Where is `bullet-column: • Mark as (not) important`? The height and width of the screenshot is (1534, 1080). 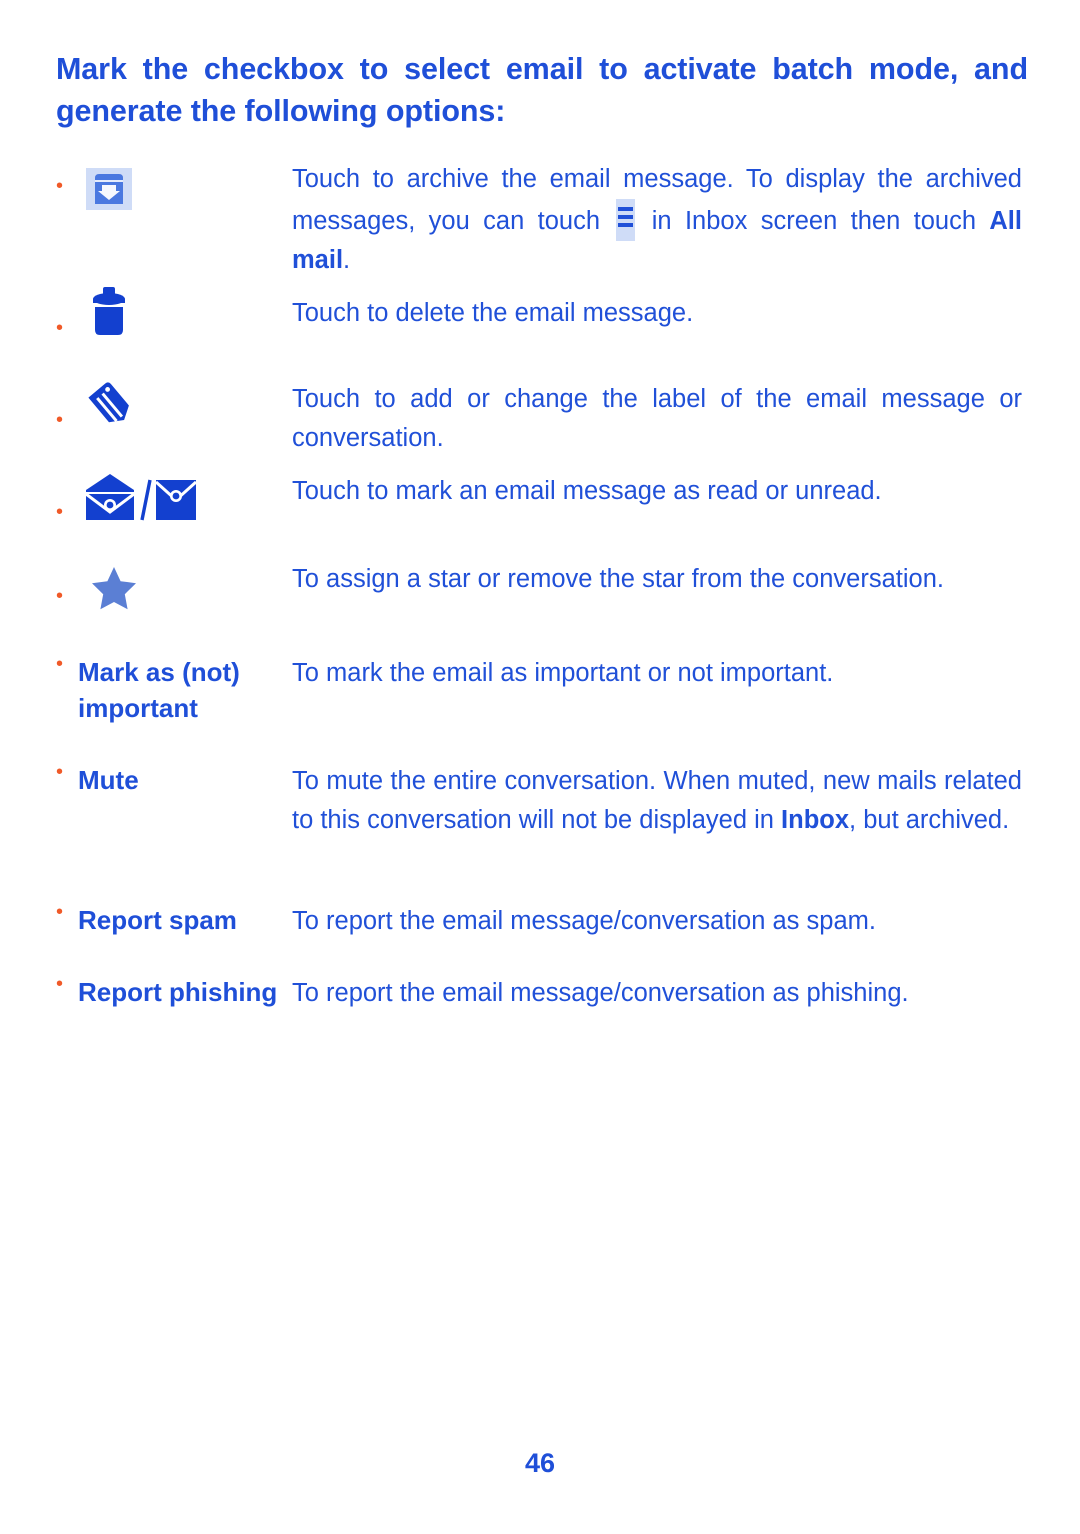
bullet-column: • Mark as (not) important is located at coordinates (146, 688).